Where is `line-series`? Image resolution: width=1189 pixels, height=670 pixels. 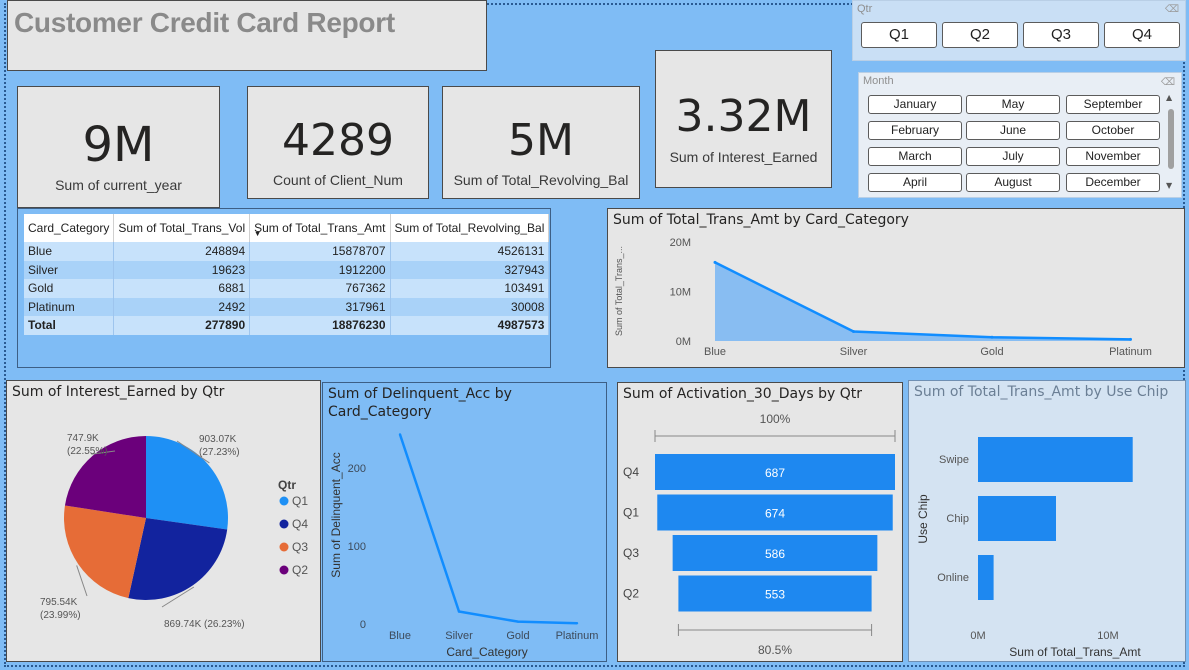 line-series is located at coordinates (488, 529).